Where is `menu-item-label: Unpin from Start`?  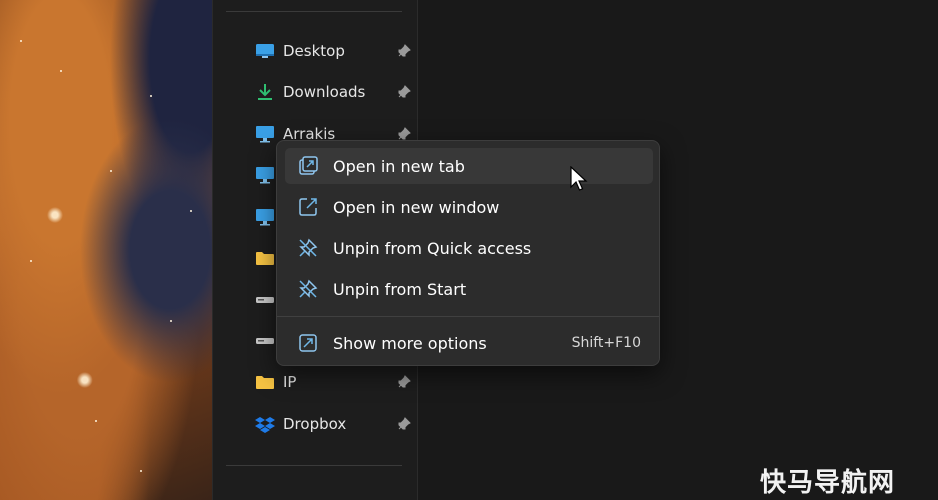
menu-item-label: Unpin from Start is located at coordinates (400, 289).